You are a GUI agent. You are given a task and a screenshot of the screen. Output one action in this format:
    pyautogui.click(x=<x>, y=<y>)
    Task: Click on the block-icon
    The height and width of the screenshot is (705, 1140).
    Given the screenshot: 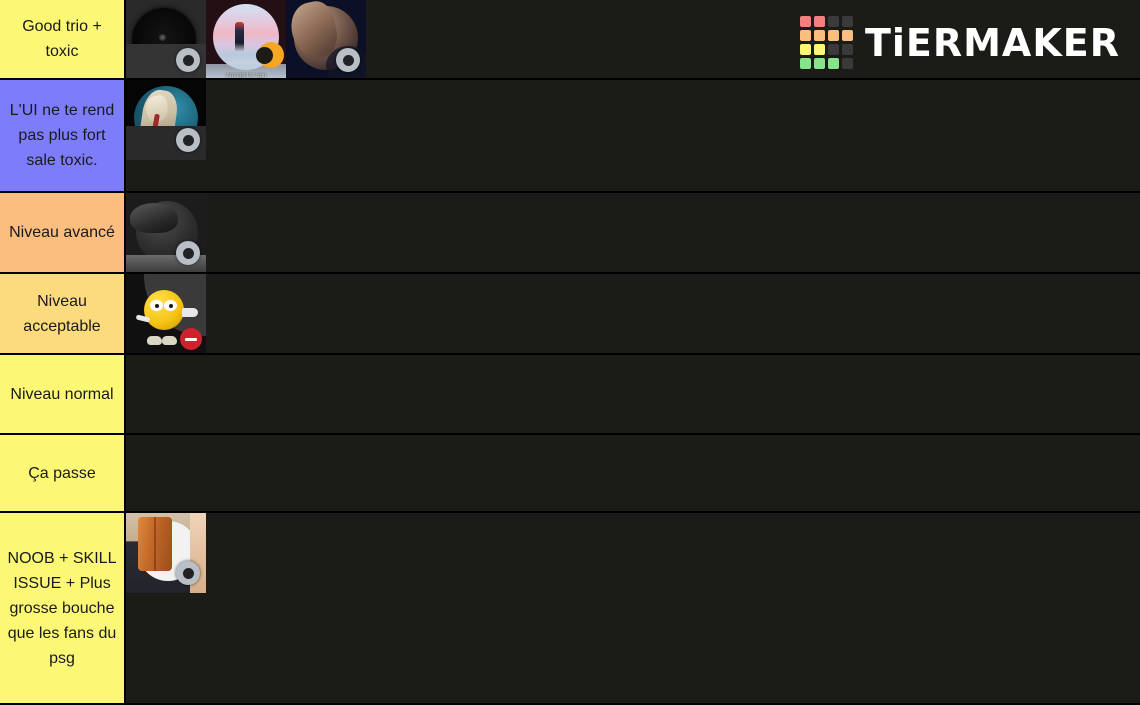 What is the action you would take?
    pyautogui.click(x=191, y=339)
    